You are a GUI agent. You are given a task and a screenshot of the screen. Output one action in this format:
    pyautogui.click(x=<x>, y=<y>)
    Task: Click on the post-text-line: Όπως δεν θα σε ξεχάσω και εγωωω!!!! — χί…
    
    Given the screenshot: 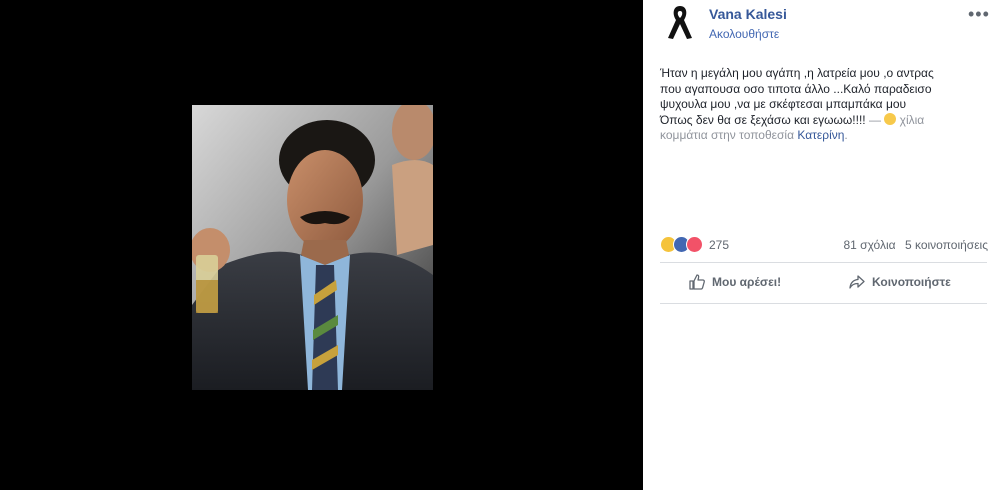 What is the action you would take?
    pyautogui.click(x=824, y=120)
    